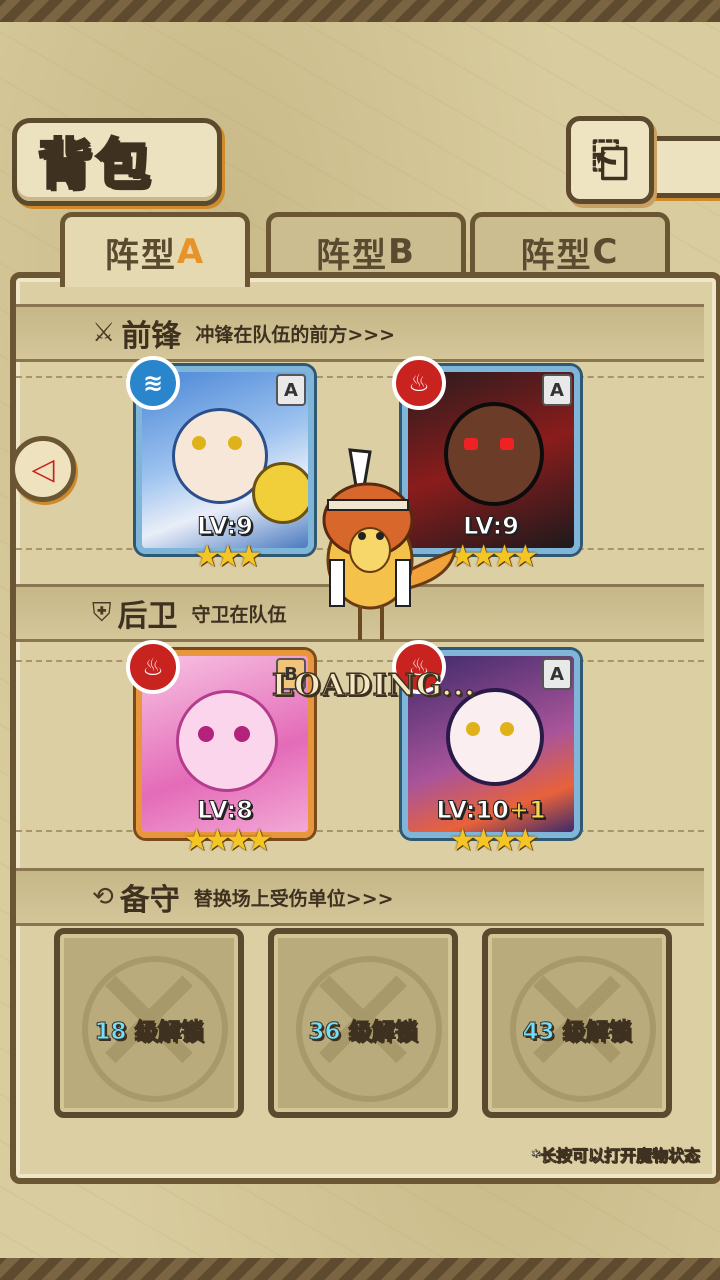  I want to click on page-title: 背包, so click(95, 165).